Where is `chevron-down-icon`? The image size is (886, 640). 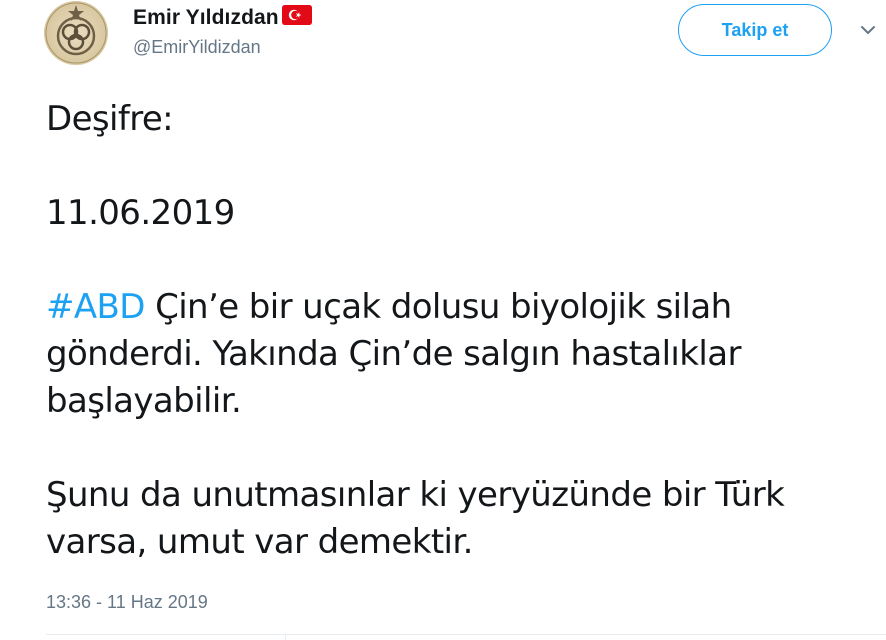 chevron-down-icon is located at coordinates (868, 30).